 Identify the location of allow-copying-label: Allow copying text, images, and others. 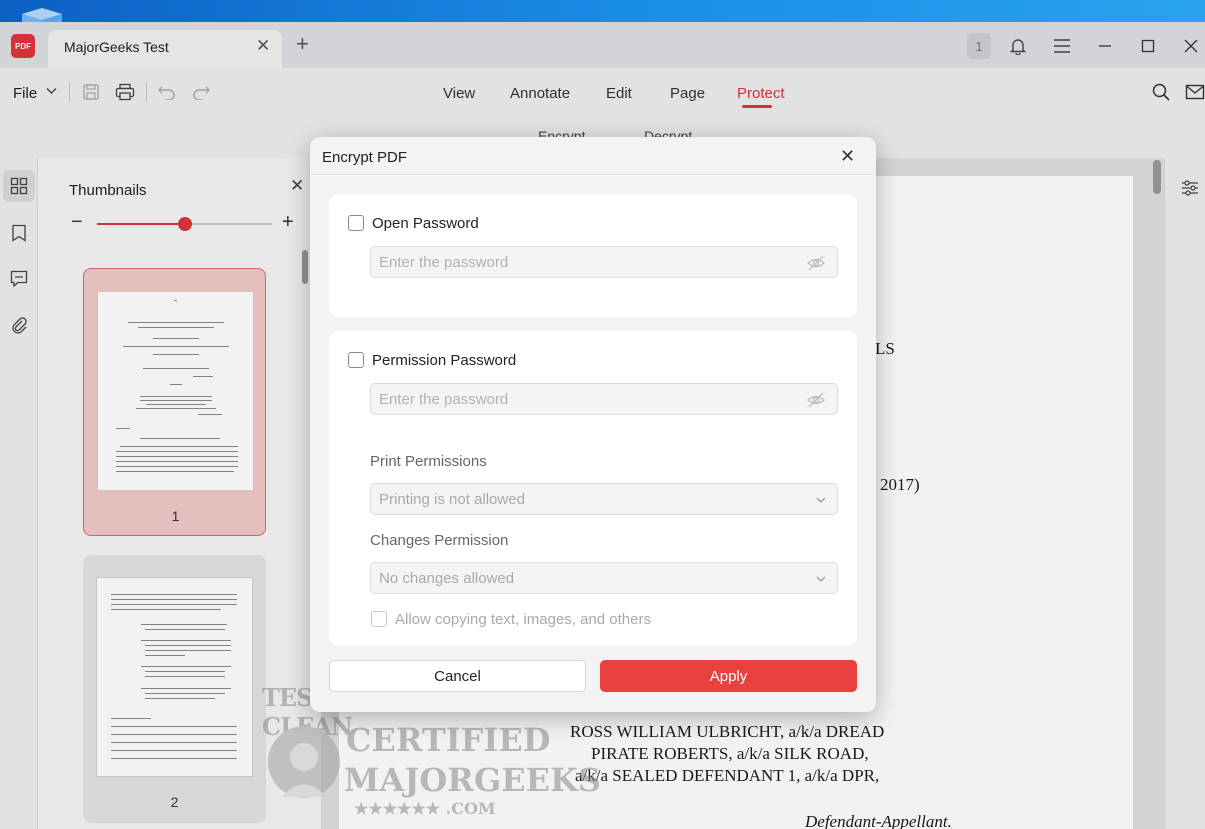
(523, 619).